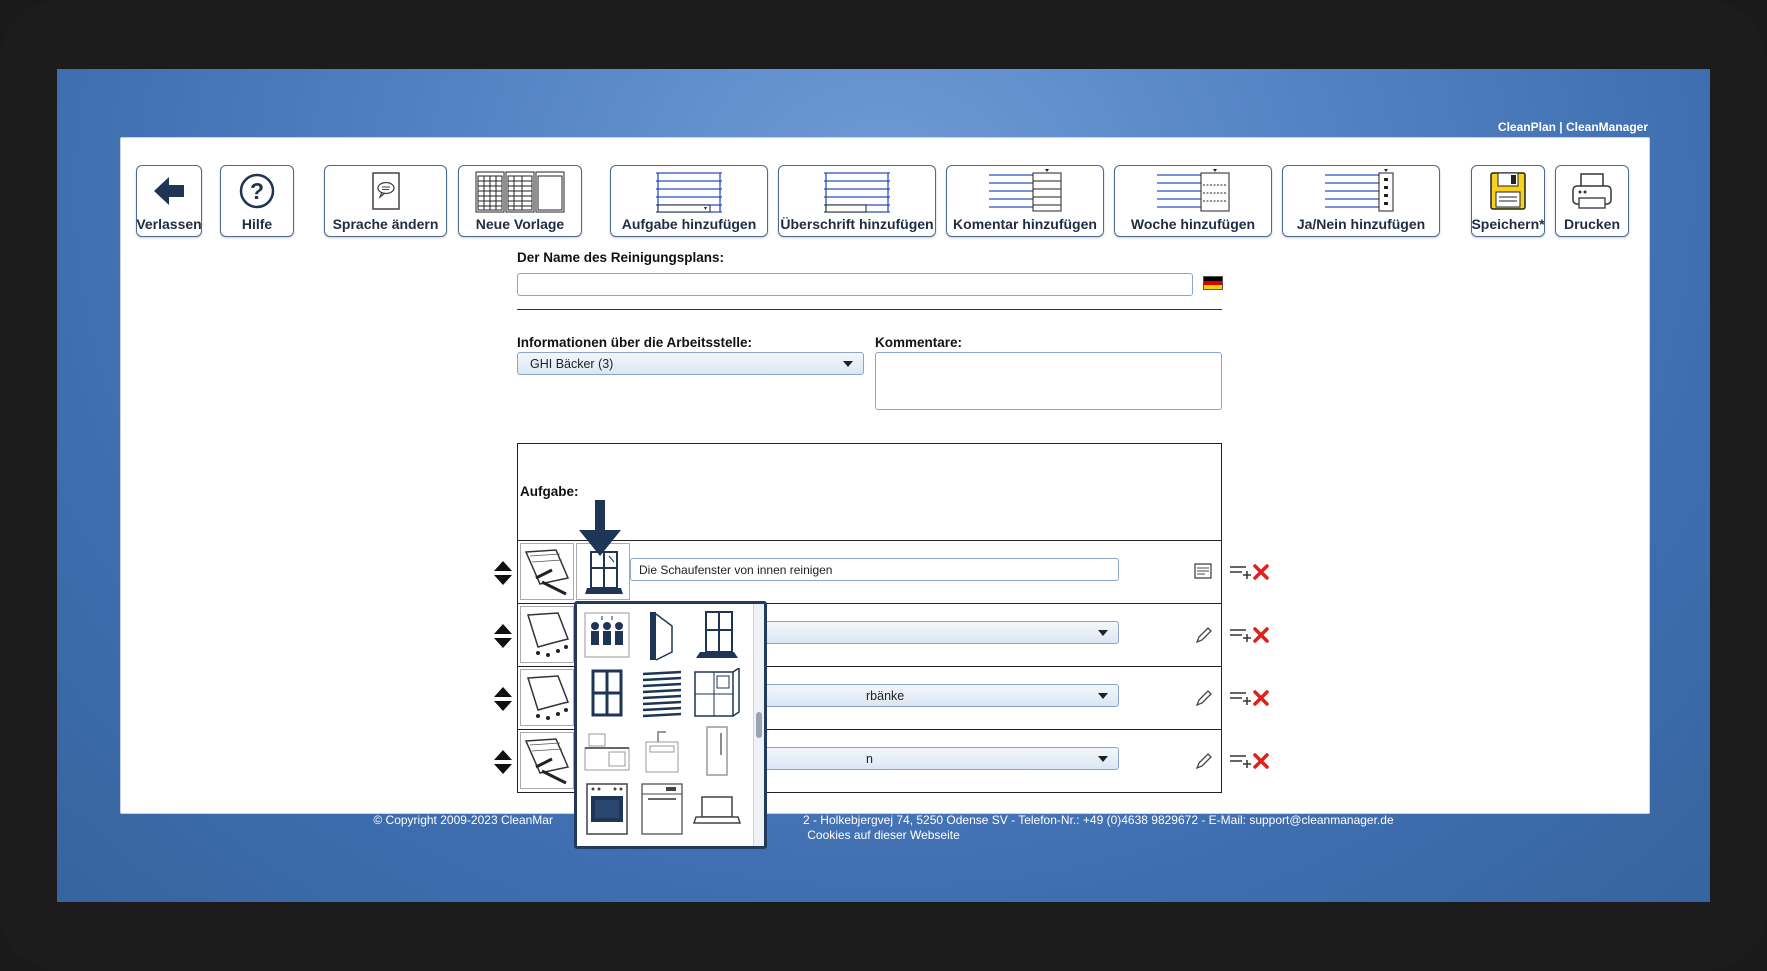 The height and width of the screenshot is (971, 1767). I want to click on laptop-icon, so click(717, 809).